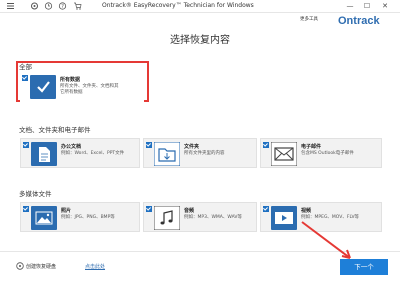 The image size is (400, 281). Describe the element at coordinates (82, 87) in the screenshot. I see `card-all-data: 所有数据 所有文件、文件夹、文档和其 它所有数据` at that location.